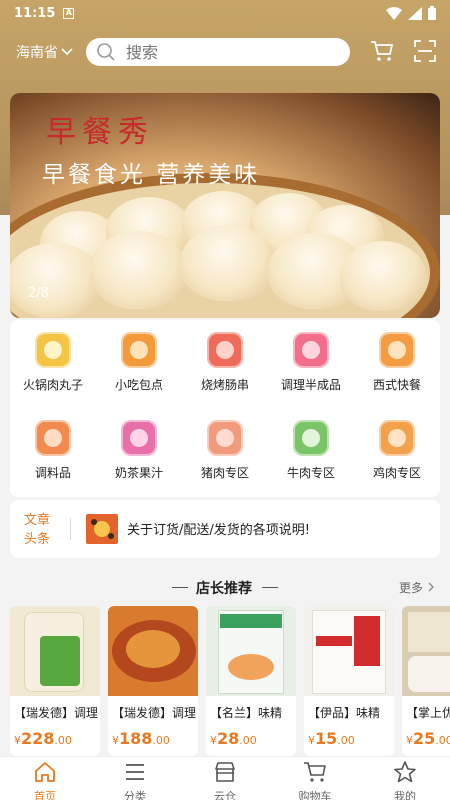 The image size is (450, 800). Describe the element at coordinates (432, 13) in the screenshot. I see `battery-icon` at that location.